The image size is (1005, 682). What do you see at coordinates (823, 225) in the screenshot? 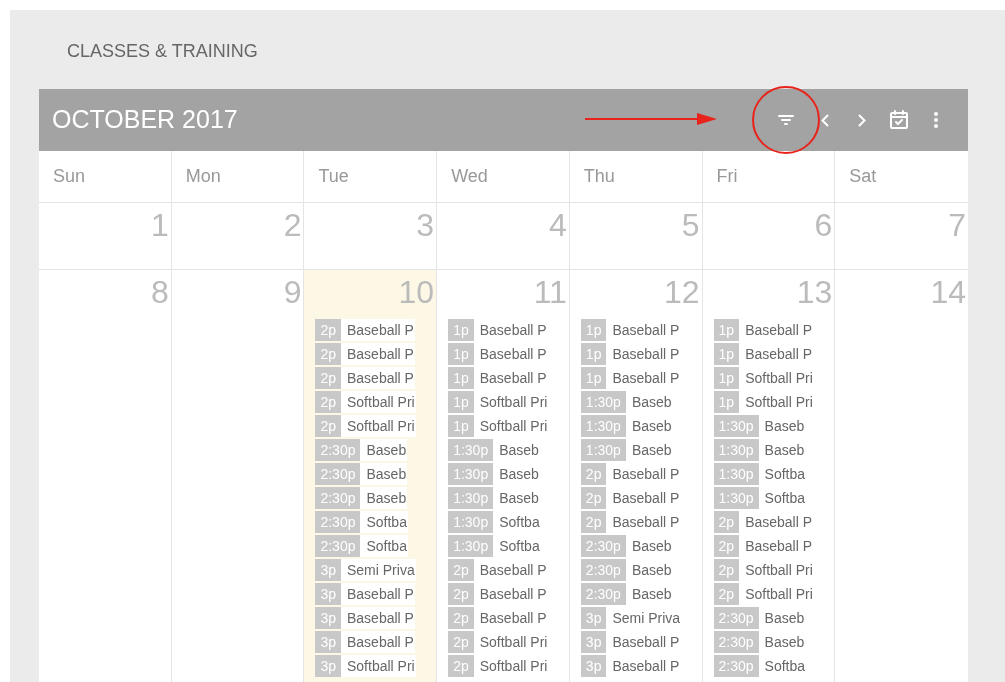
I see `day-number: 6` at bounding box center [823, 225].